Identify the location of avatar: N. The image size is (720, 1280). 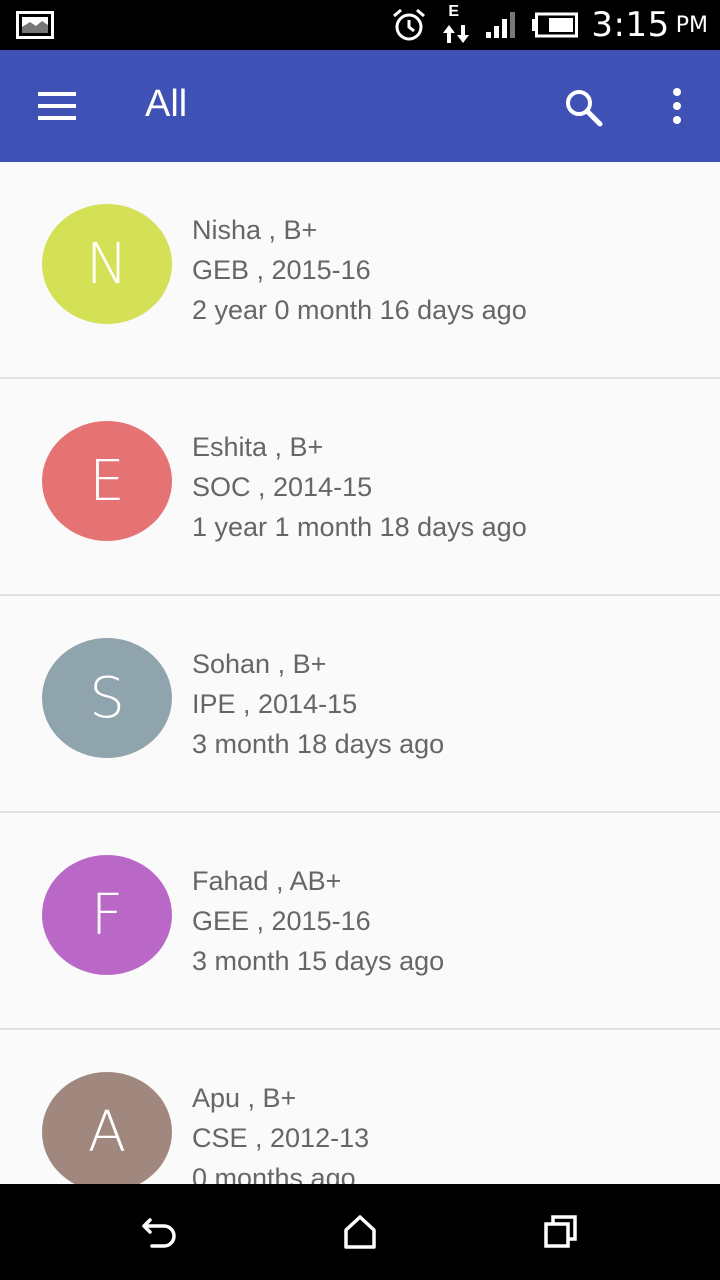
(107, 264).